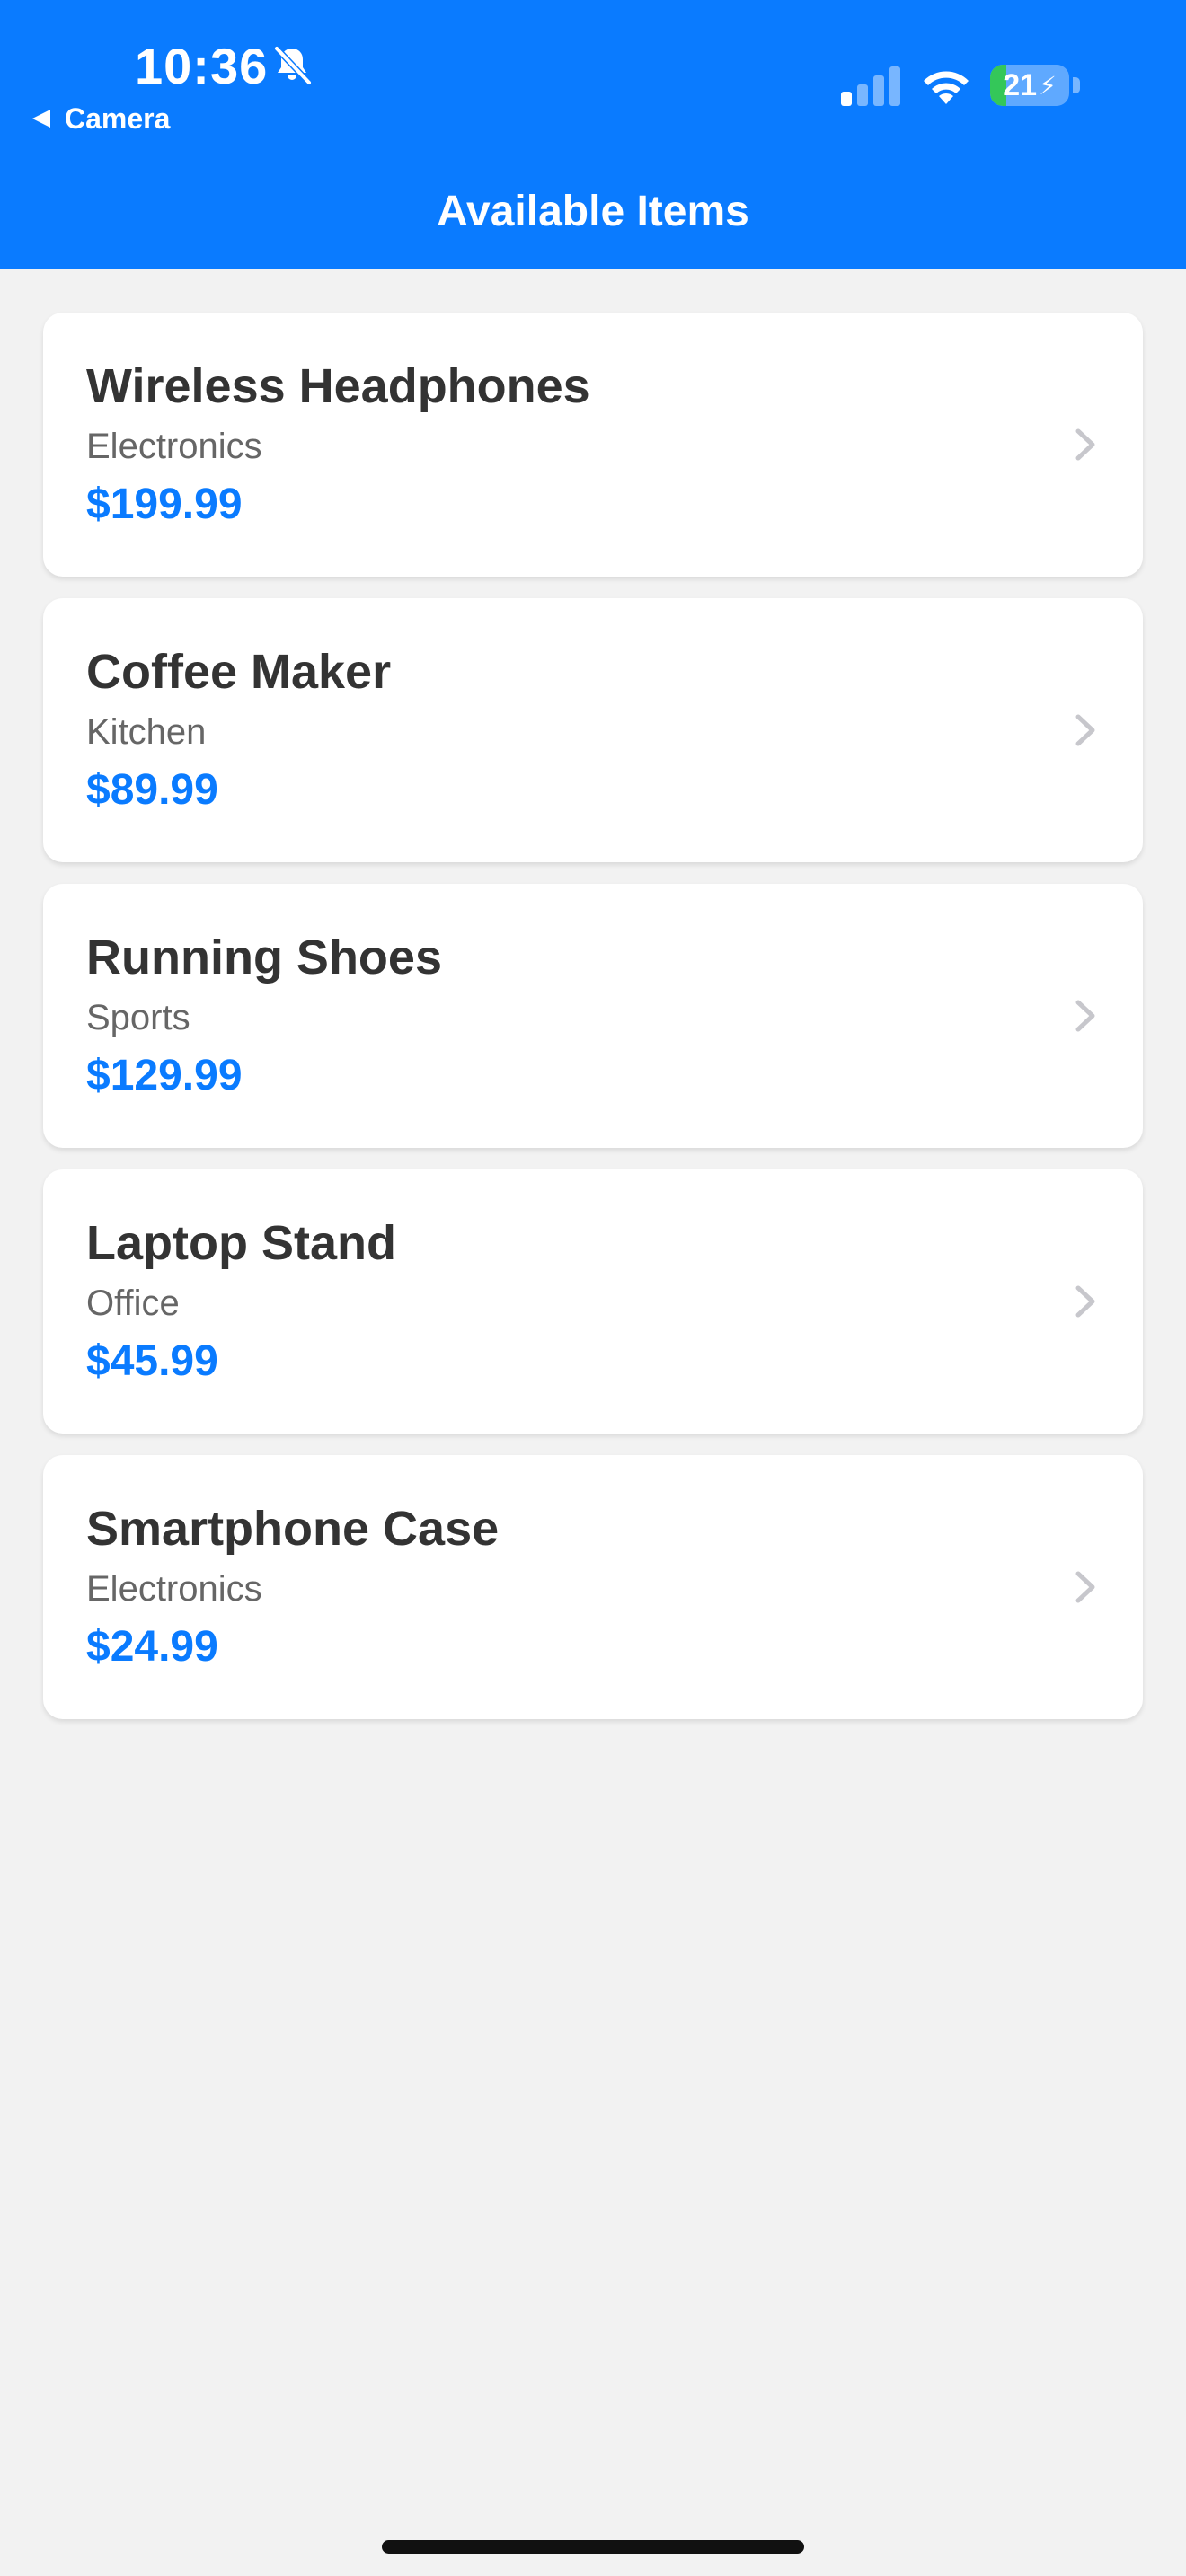 Image resolution: width=1186 pixels, height=2576 pixels. I want to click on item-category: Sports, so click(138, 1017).